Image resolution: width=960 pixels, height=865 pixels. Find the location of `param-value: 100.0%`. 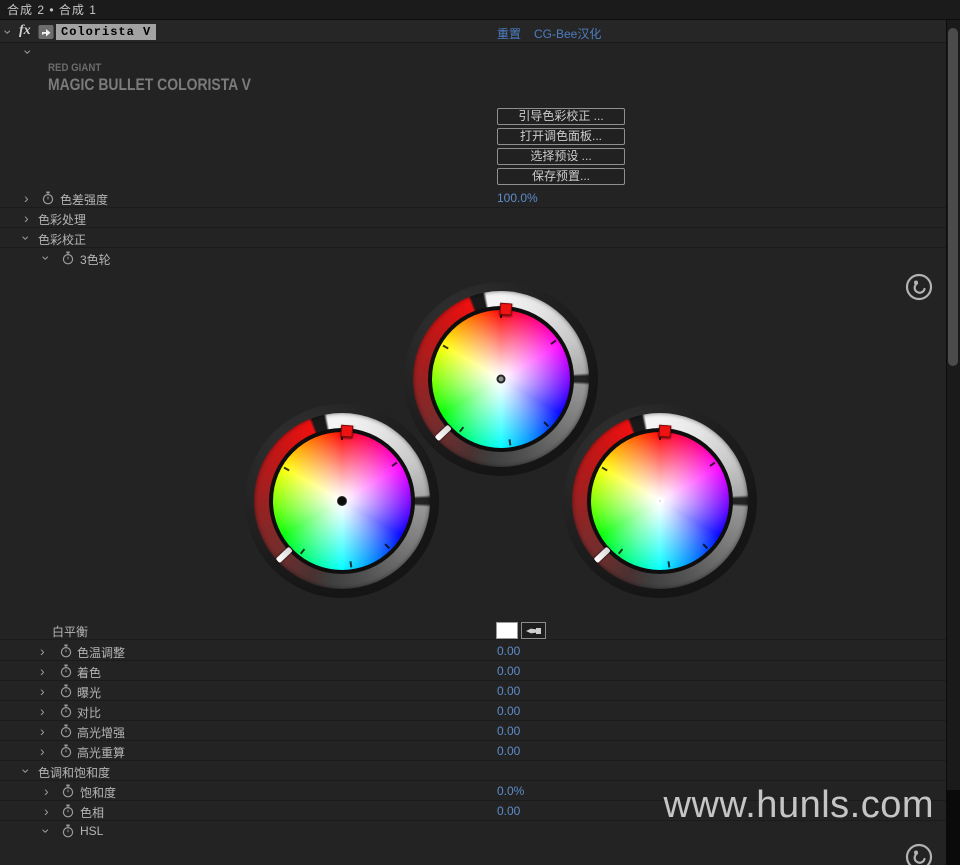

param-value: 100.0% is located at coordinates (517, 198).